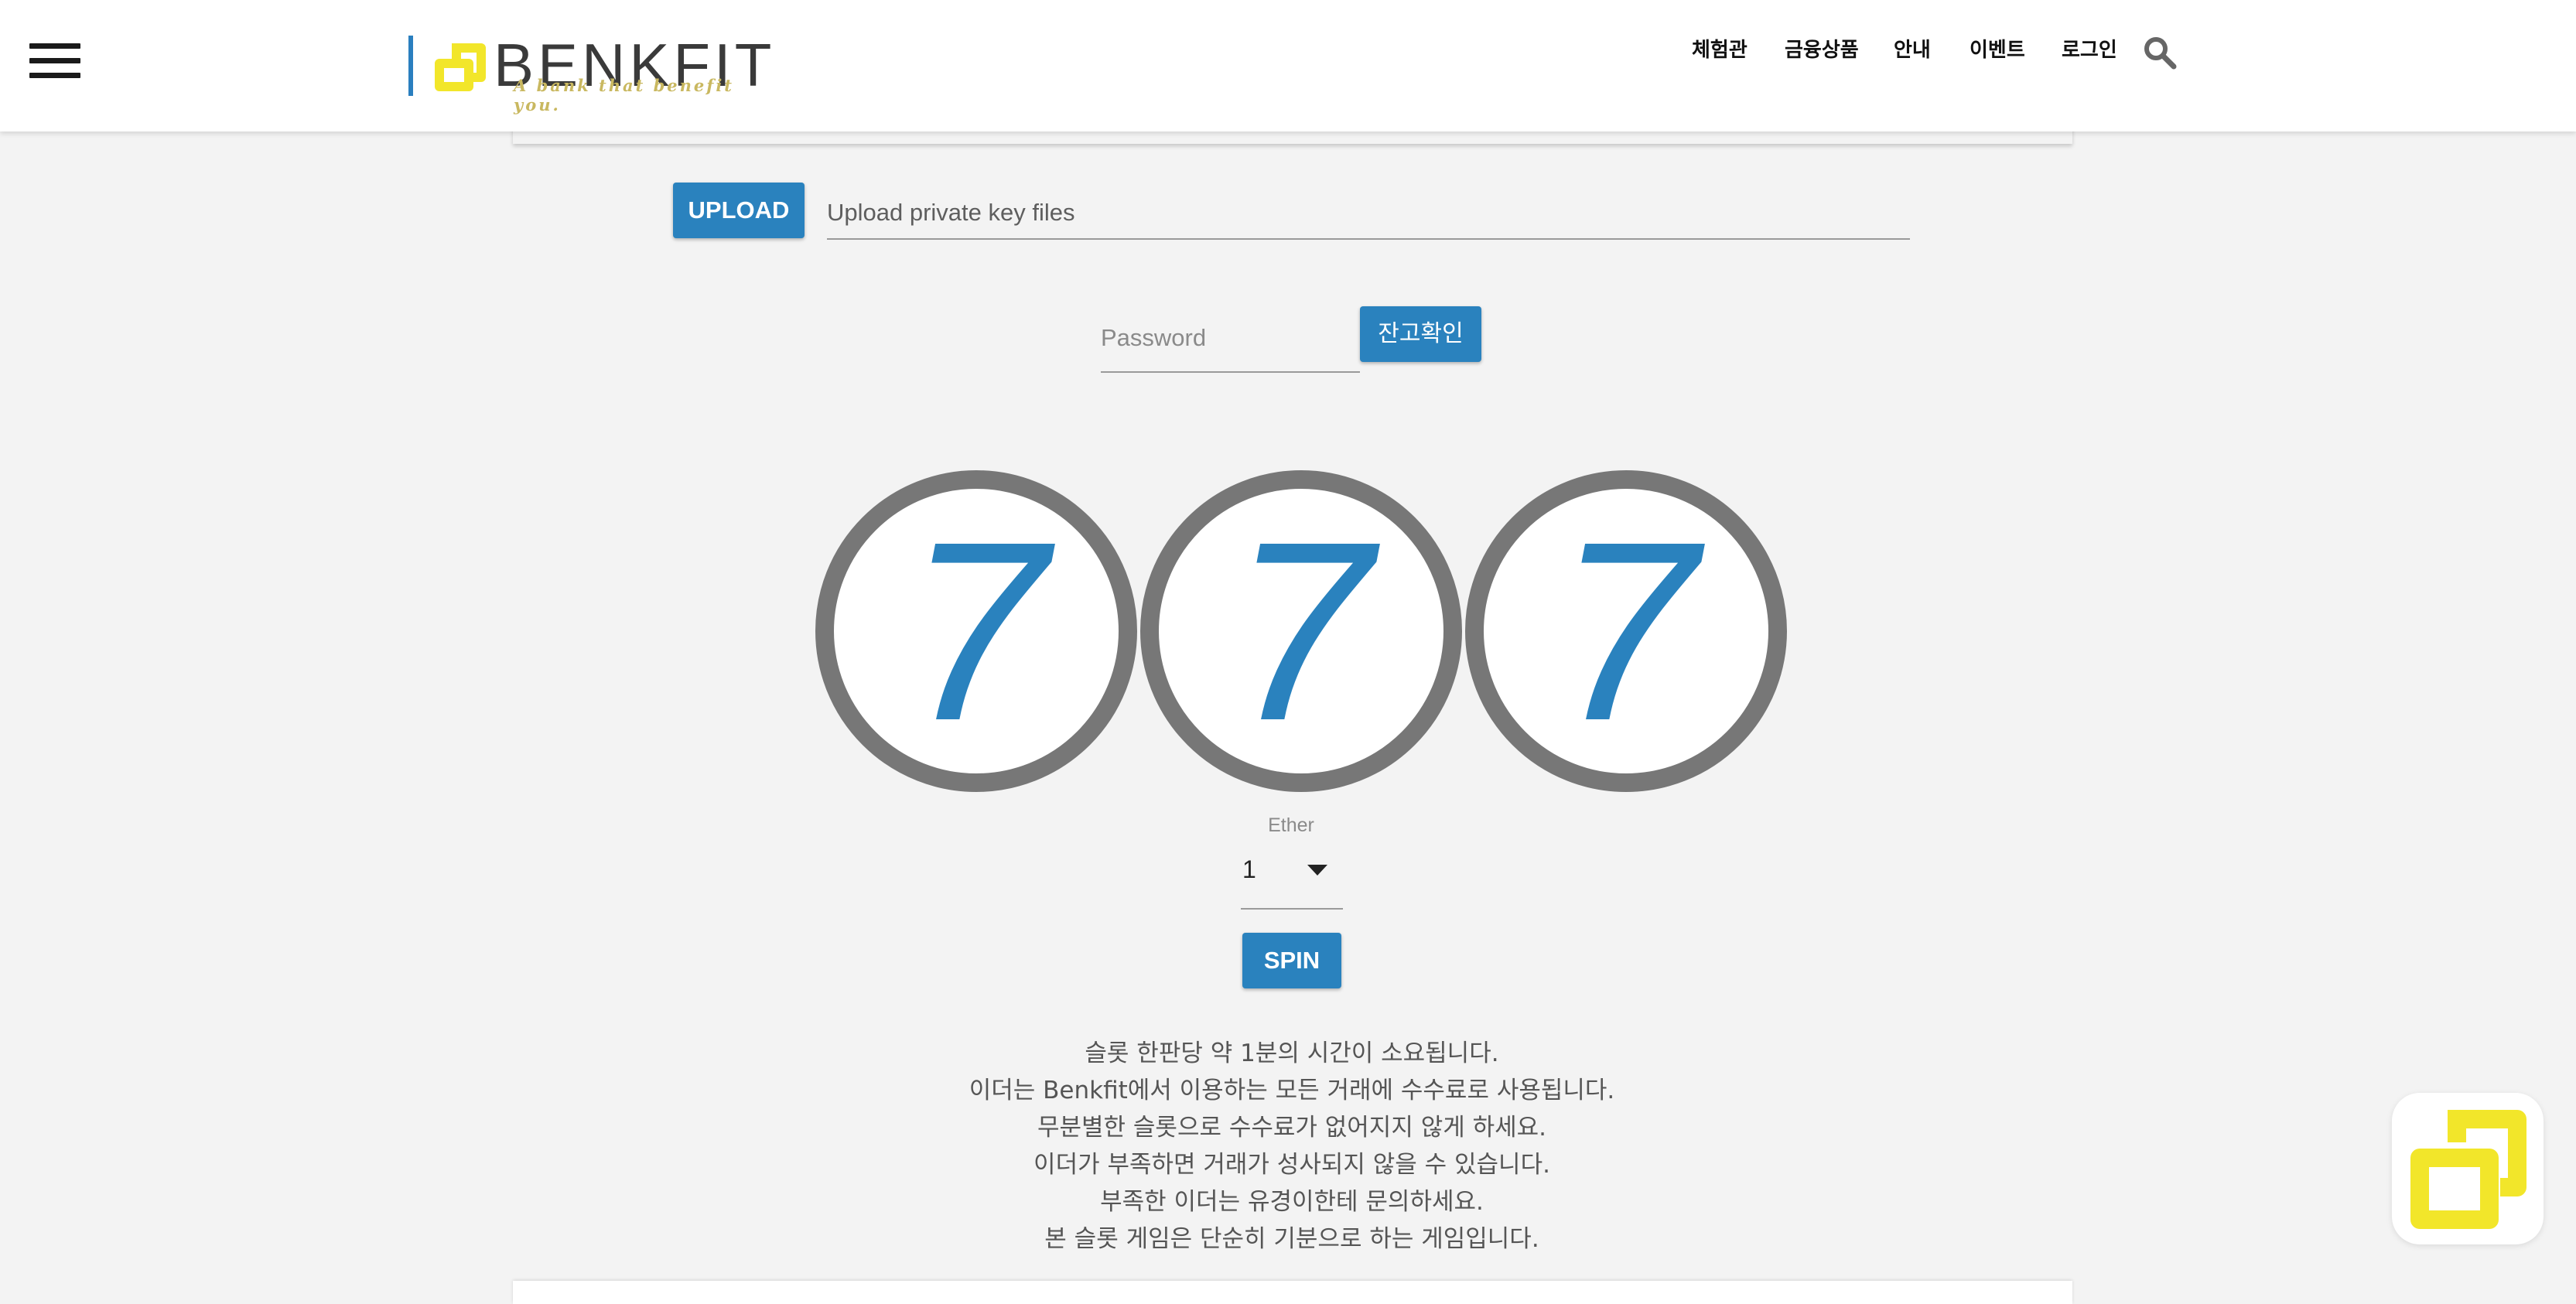  I want to click on nav-item-login: 로그인, so click(2089, 48).